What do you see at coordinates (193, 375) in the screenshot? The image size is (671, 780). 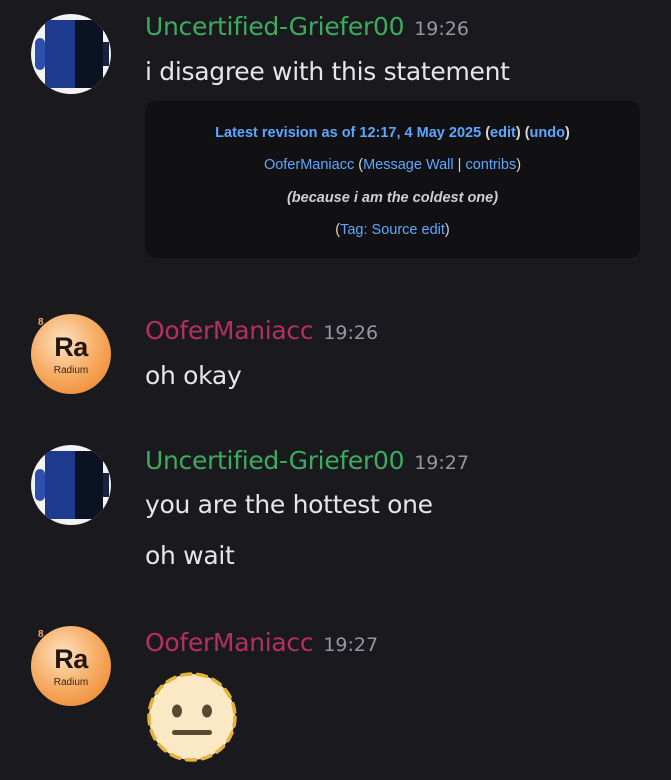 I see `message-text: oh okay` at bounding box center [193, 375].